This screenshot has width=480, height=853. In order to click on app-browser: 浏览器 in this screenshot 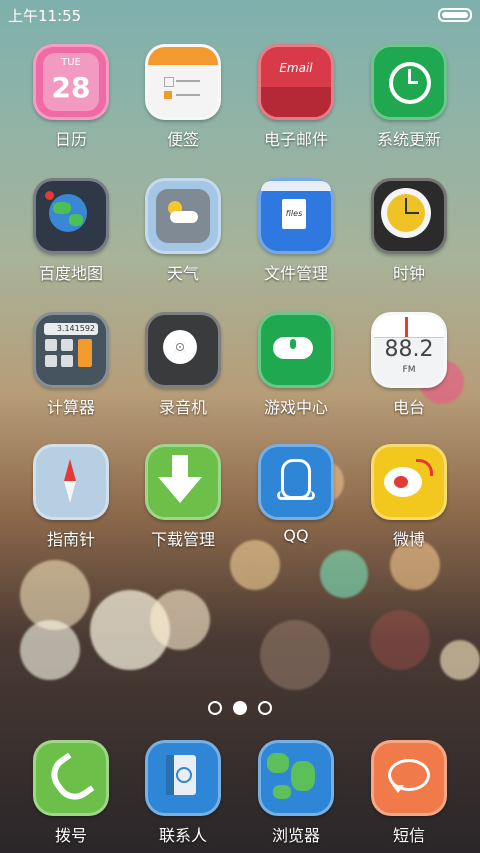, I will do `click(296, 793)`.